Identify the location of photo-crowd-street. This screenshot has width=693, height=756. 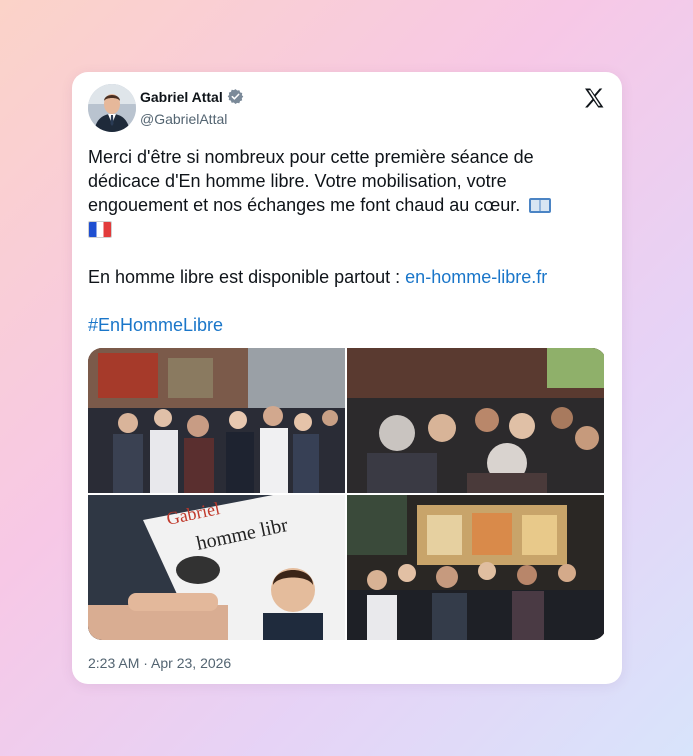
(216, 420).